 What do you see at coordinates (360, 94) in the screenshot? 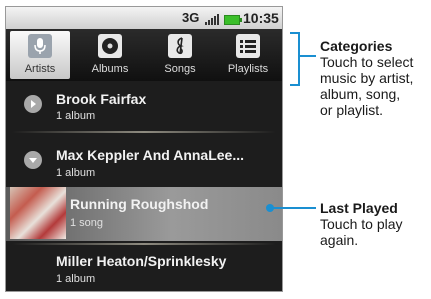
I see `callout-text: album, song,` at bounding box center [360, 94].